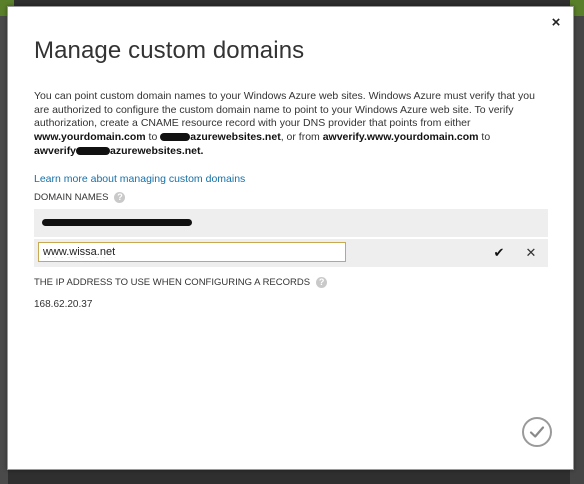  What do you see at coordinates (301, 137) in the screenshot?
I see `description-or-from: , or from` at bounding box center [301, 137].